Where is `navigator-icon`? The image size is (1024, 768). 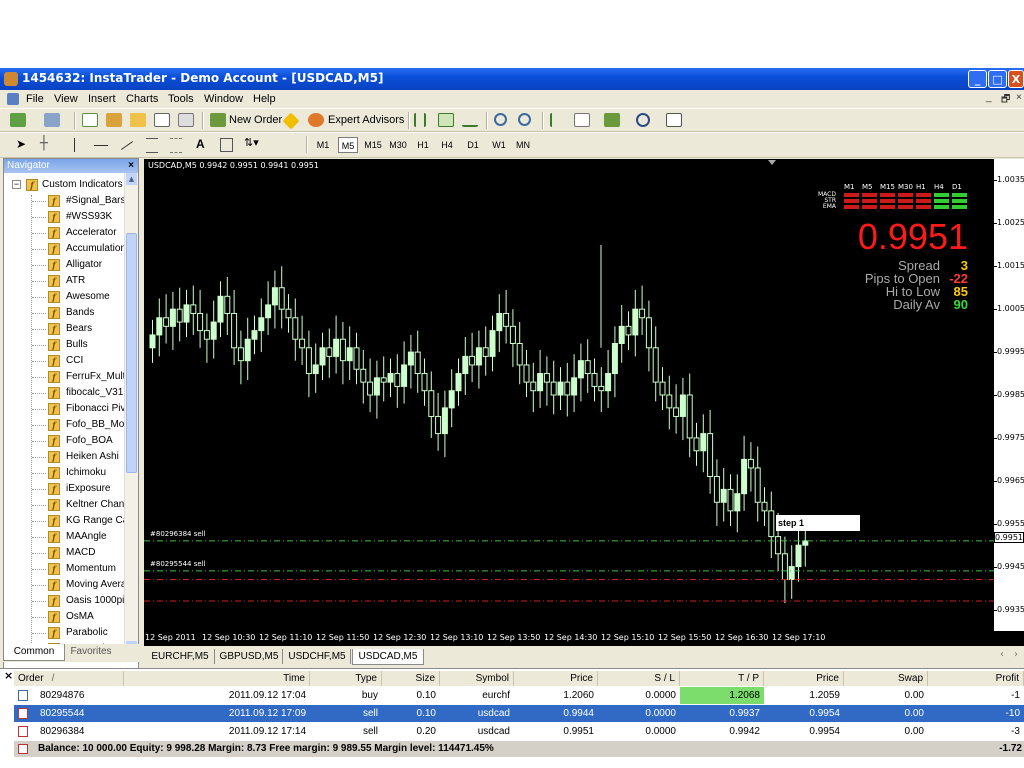 navigator-icon is located at coordinates (138, 120).